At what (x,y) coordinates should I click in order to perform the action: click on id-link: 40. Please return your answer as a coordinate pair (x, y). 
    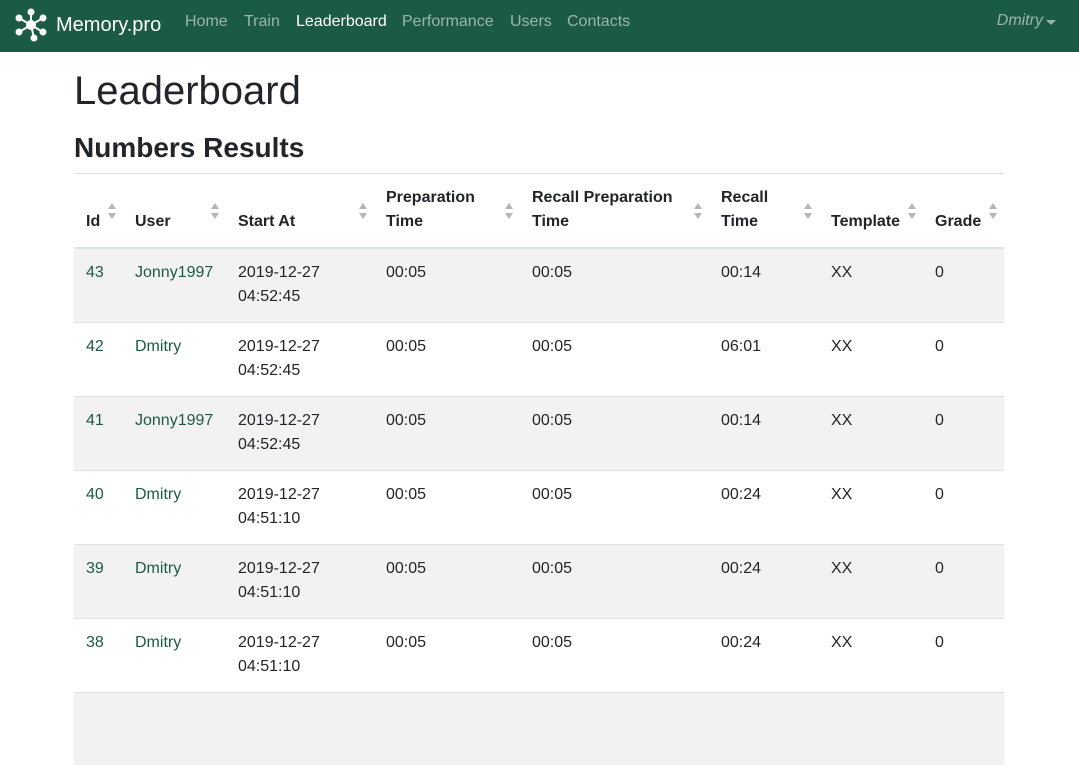
    Looking at the image, I should click on (95, 494).